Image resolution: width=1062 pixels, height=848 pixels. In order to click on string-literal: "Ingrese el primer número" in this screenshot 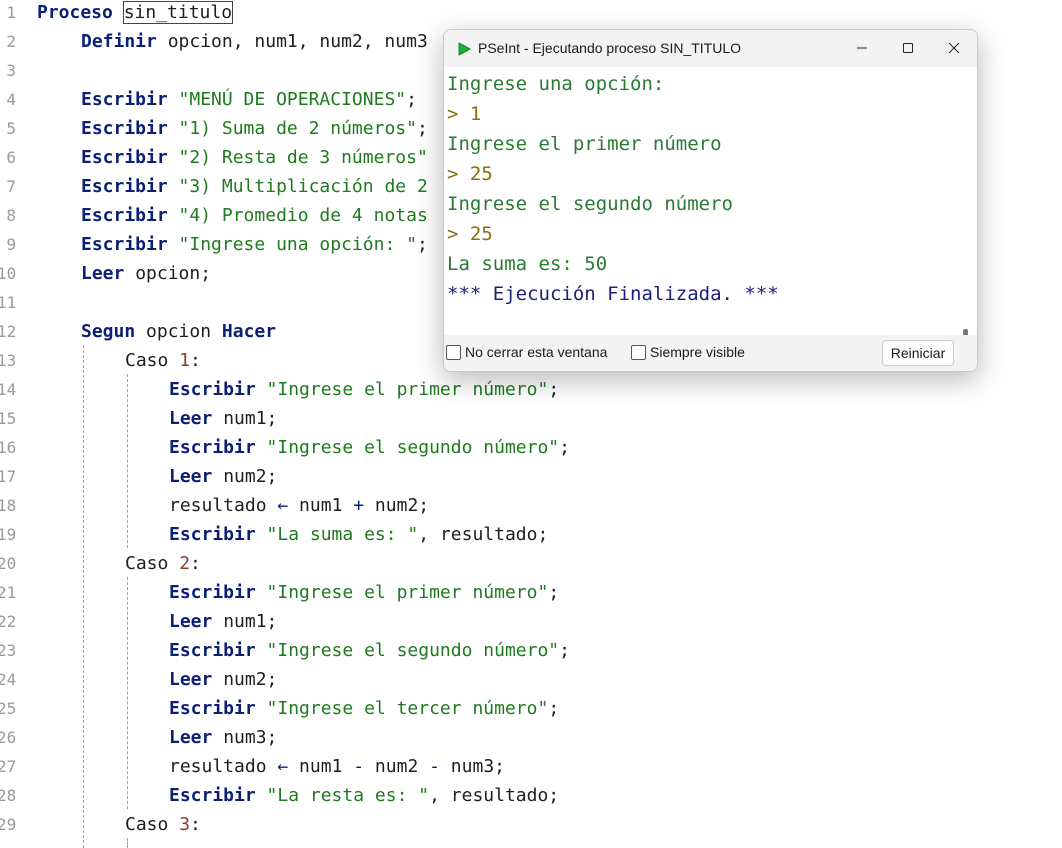, I will do `click(402, 389)`.